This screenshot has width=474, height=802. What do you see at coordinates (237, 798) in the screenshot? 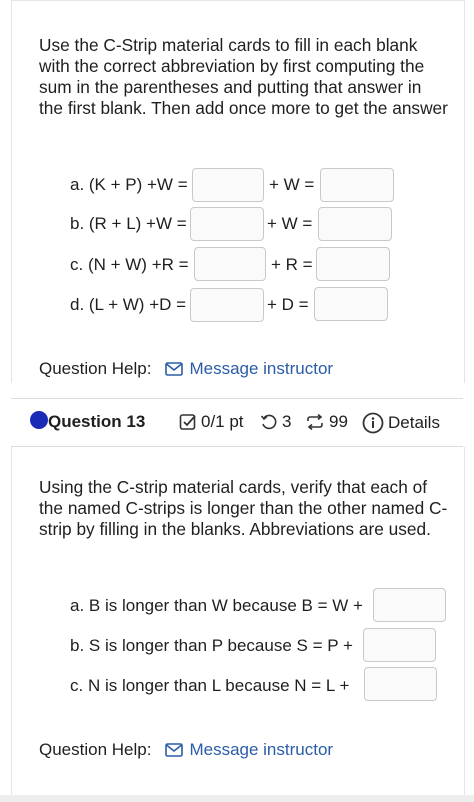
I see `footer-shade` at bounding box center [237, 798].